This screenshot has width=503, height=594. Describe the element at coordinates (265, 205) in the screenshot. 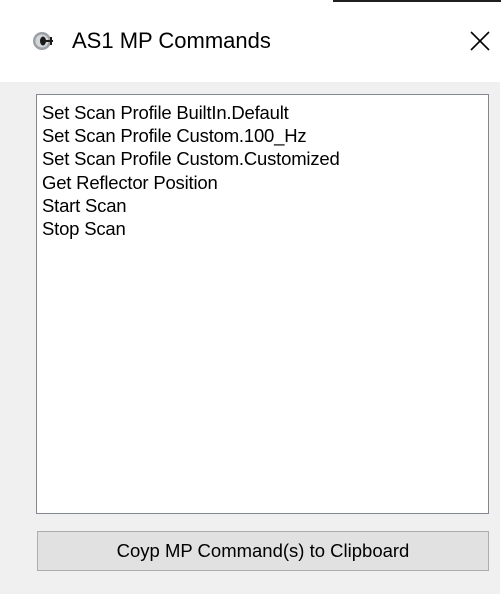

I see `list-item: Start Scan` at that location.